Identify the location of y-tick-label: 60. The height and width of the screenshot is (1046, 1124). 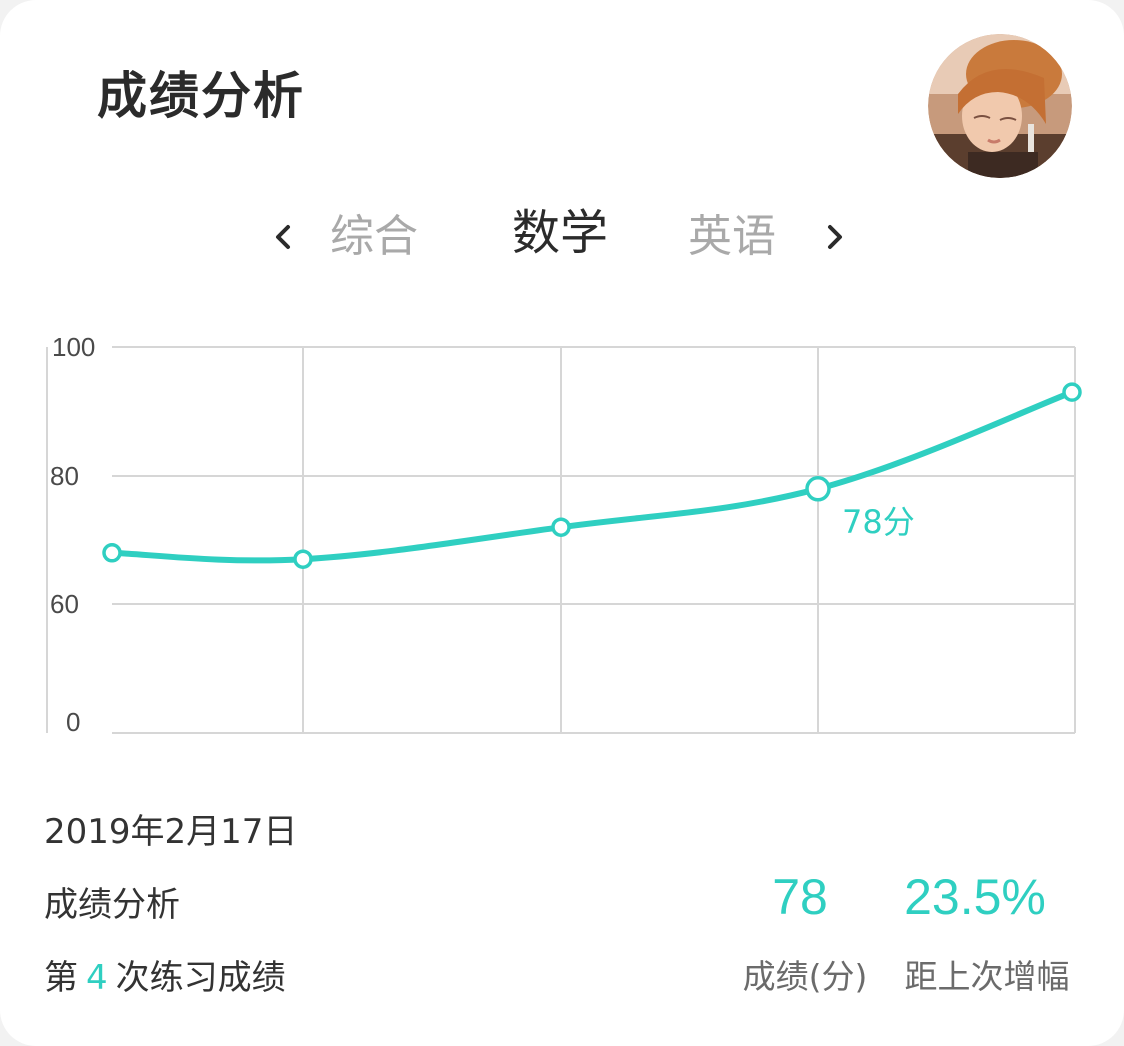
(64, 604).